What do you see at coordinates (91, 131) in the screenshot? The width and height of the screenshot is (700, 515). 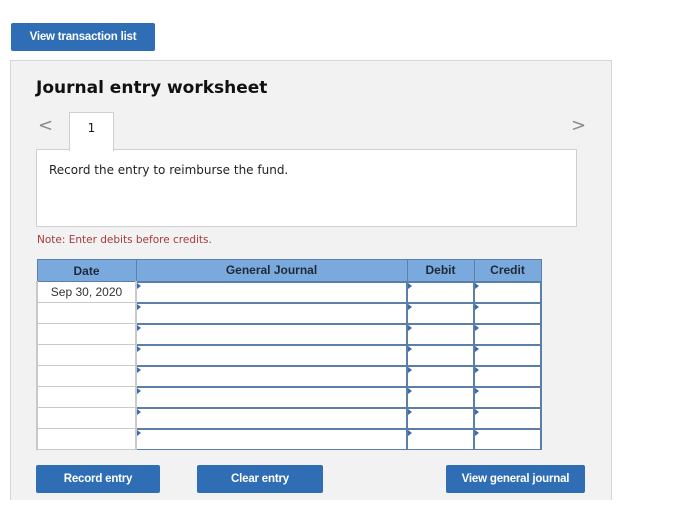 I see `tab-1: 1` at bounding box center [91, 131].